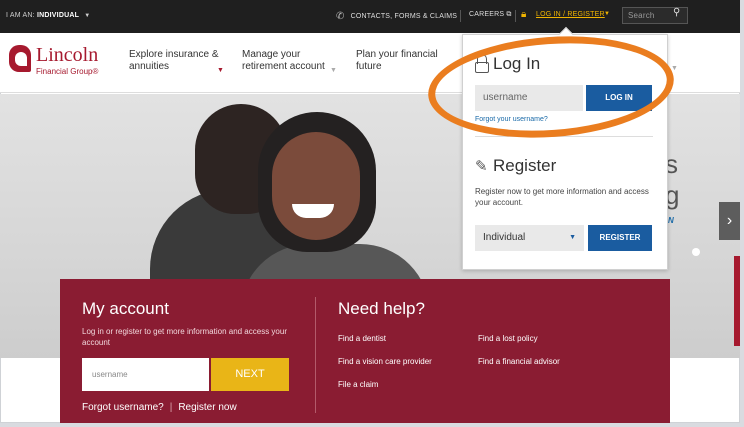 This screenshot has height=427, width=744. I want to click on account-username-input: username, so click(145, 374).